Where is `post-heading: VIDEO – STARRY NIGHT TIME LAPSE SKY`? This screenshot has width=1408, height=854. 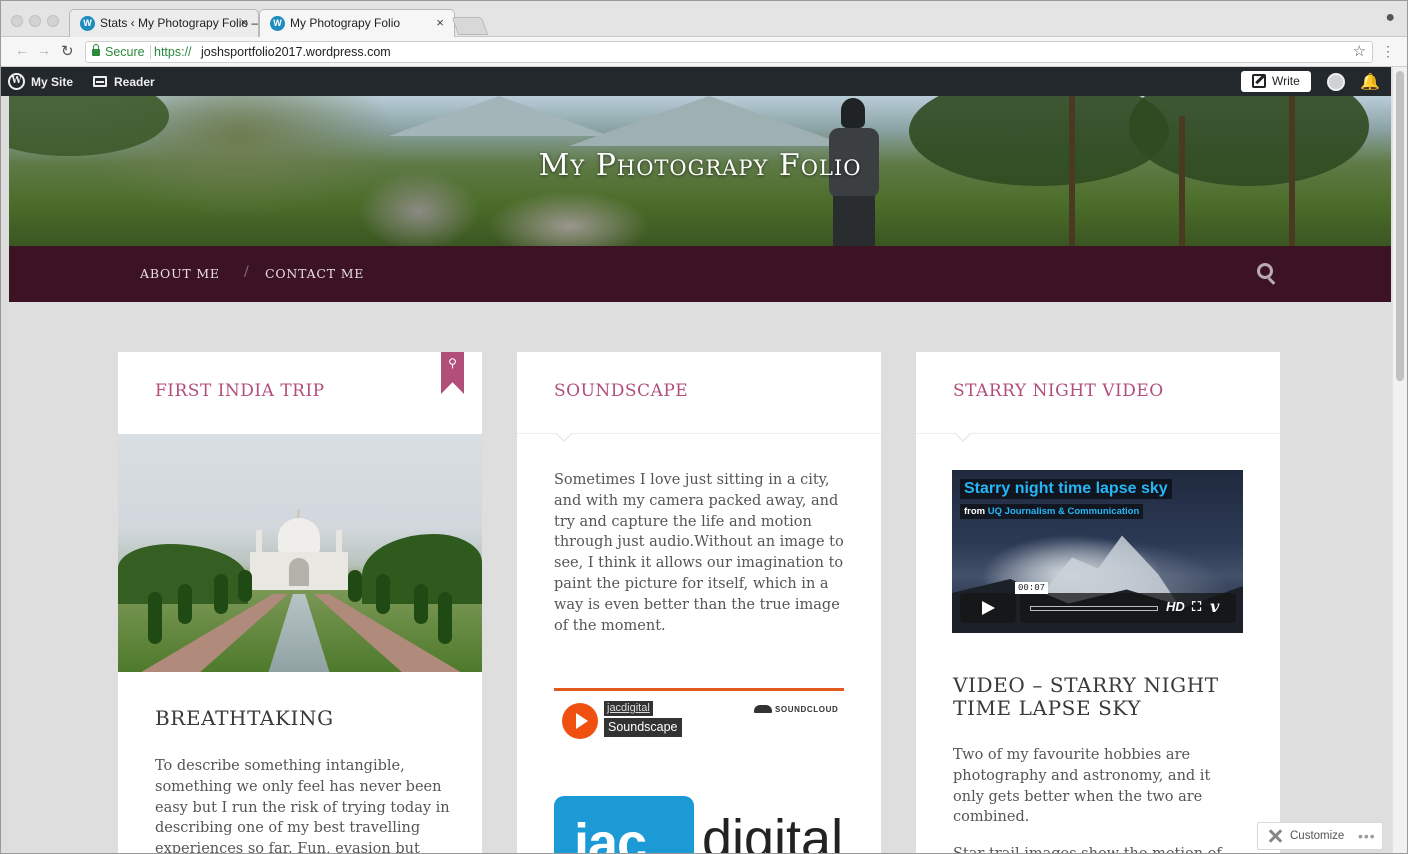
post-heading: VIDEO – STARRY NIGHT TIME LAPSE SKY is located at coordinates (1086, 696).